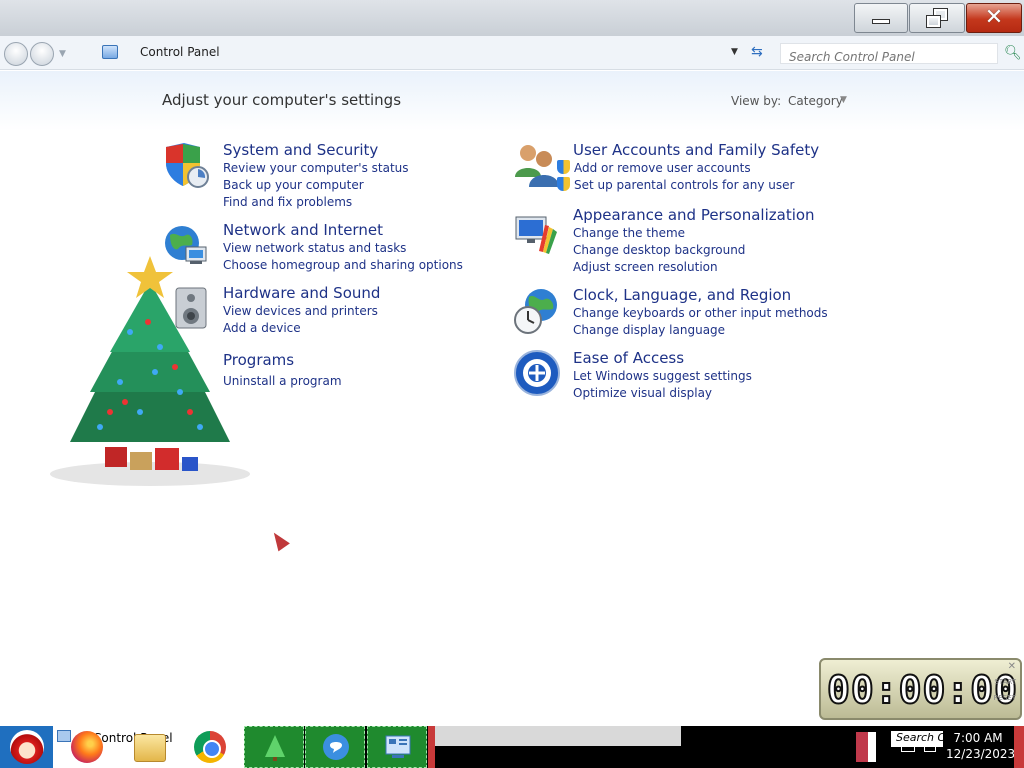 This screenshot has height=768, width=1024. Describe the element at coordinates (150, 748) in the screenshot. I see `file-explorer-icon` at that location.